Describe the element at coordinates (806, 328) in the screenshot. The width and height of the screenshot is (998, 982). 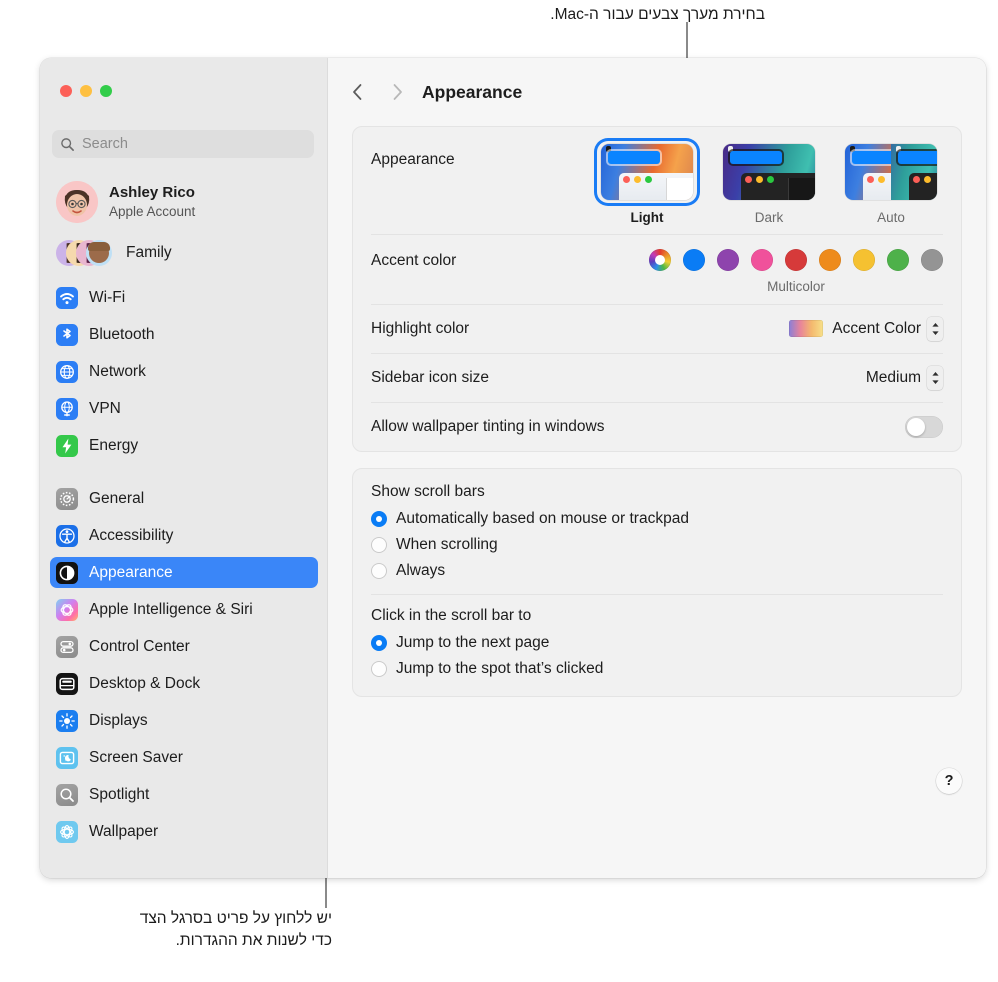
I see `highlight-color-swatch` at that location.